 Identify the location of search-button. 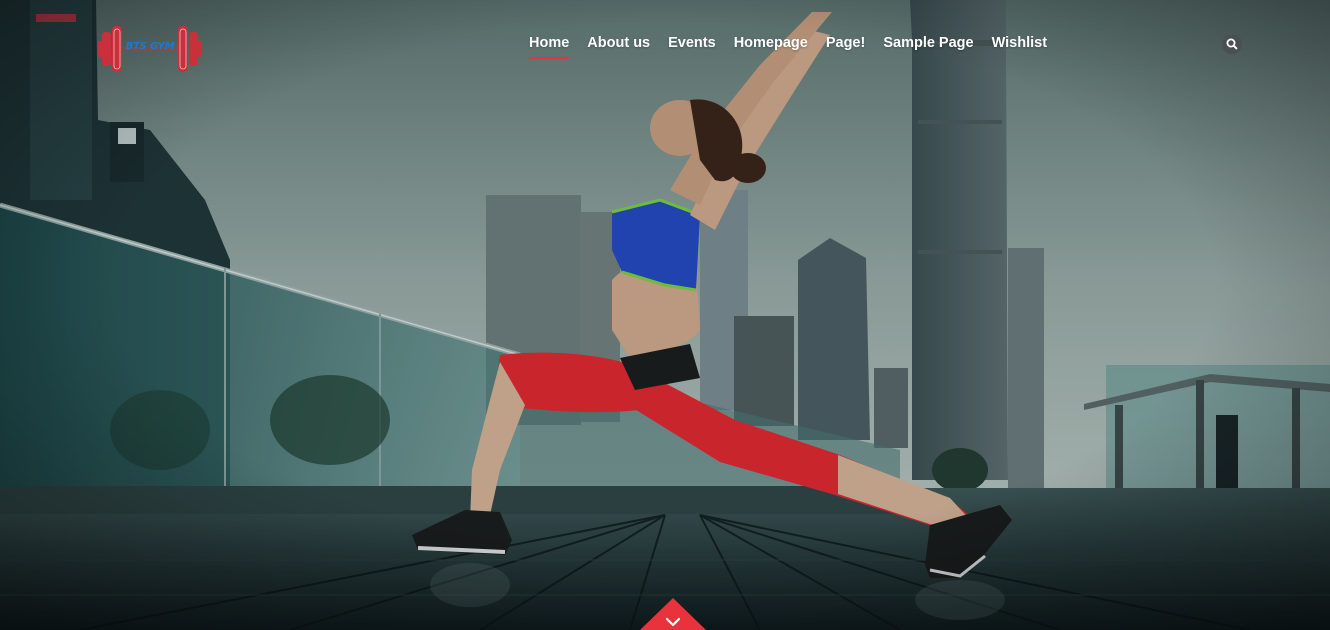
(1232, 44).